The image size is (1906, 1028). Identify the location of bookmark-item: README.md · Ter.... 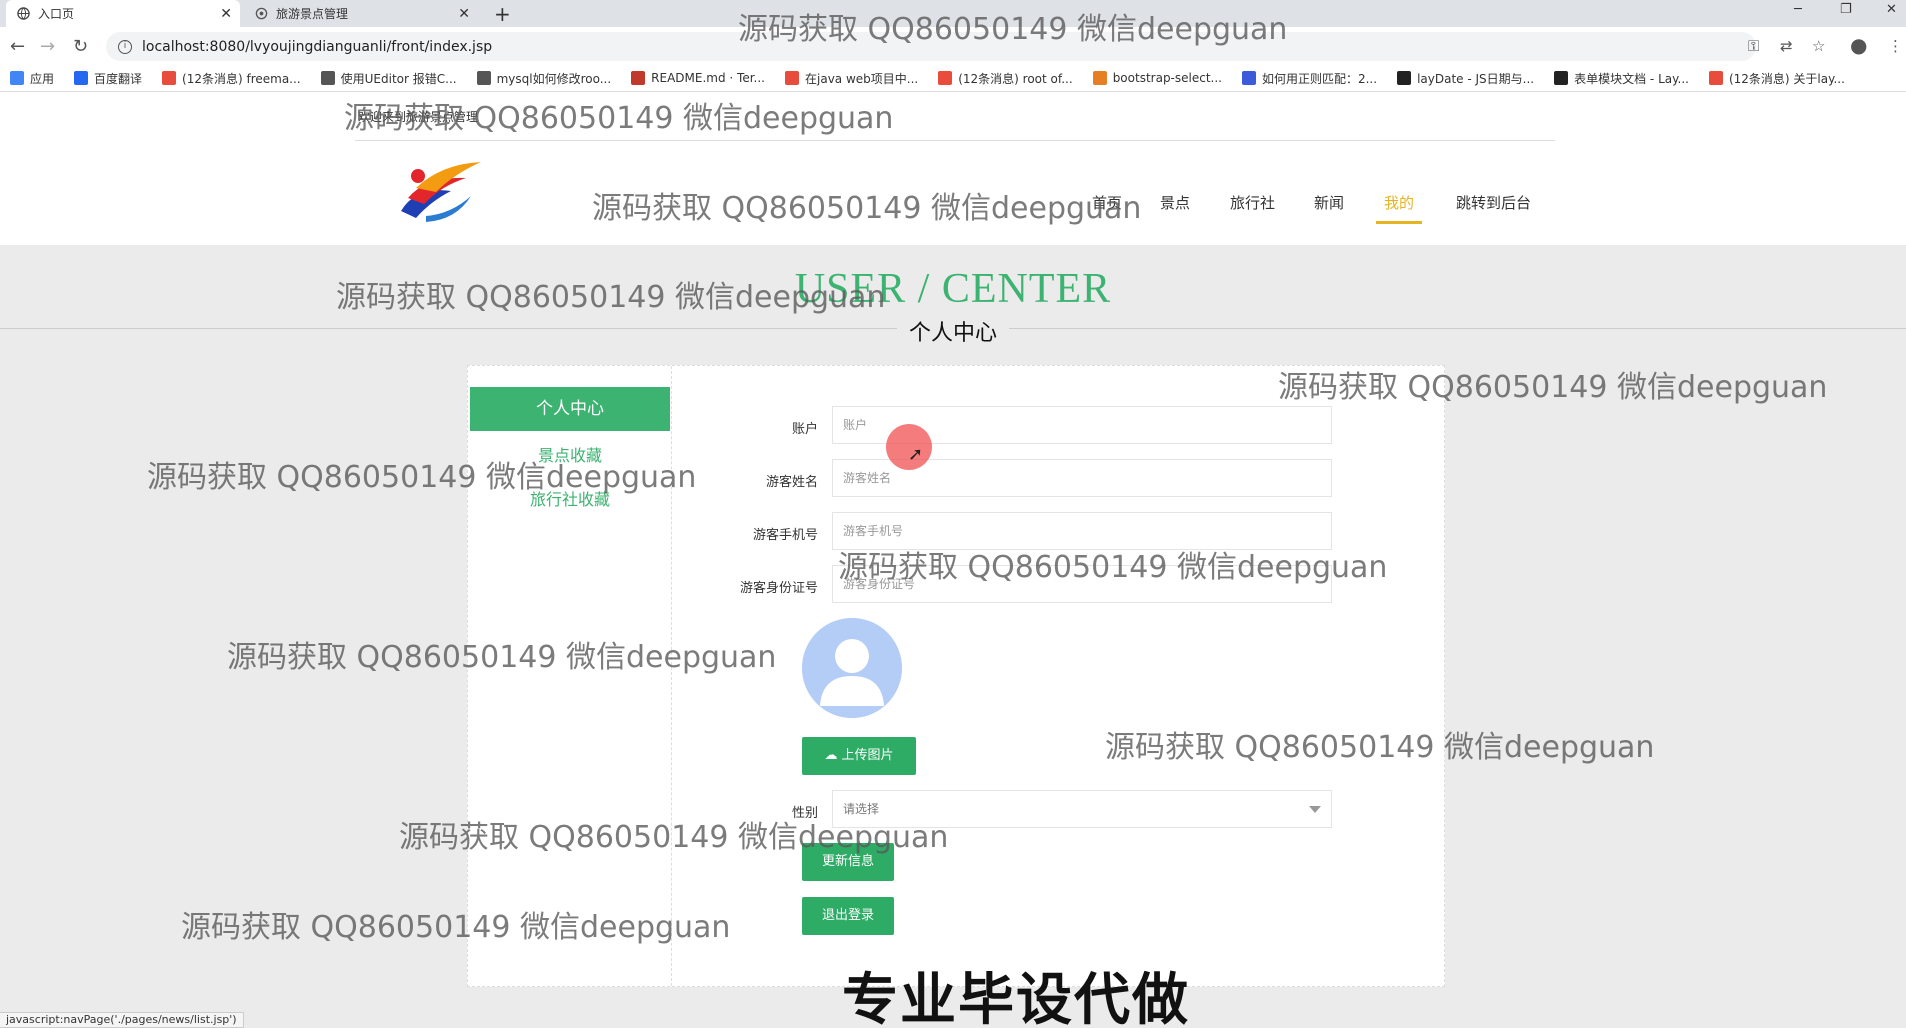
(698, 78).